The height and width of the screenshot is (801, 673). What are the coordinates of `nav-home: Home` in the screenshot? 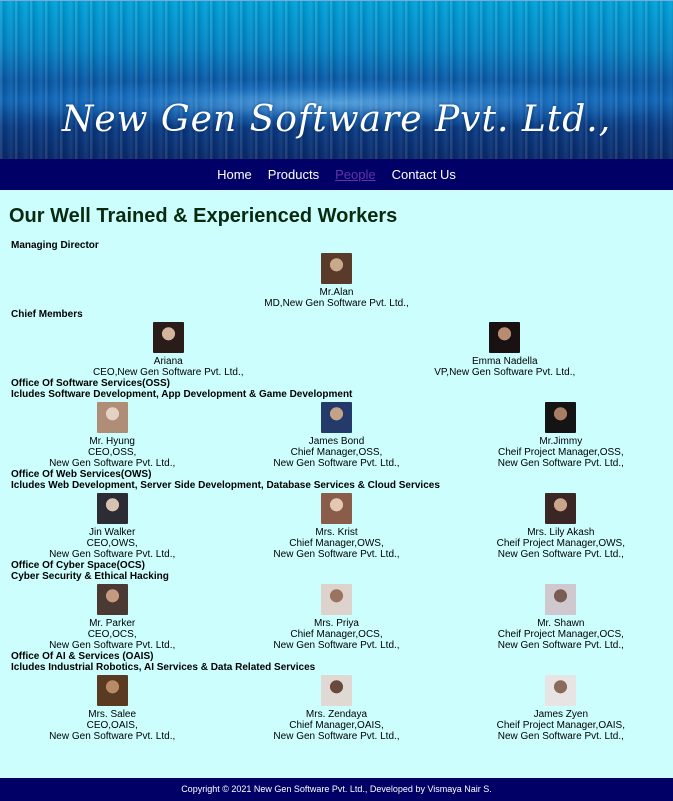 It's located at (234, 174).